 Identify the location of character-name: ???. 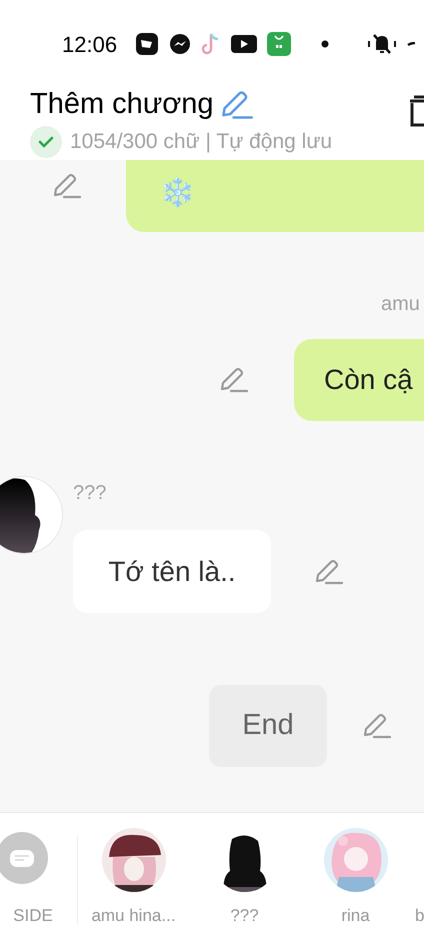
(244, 915).